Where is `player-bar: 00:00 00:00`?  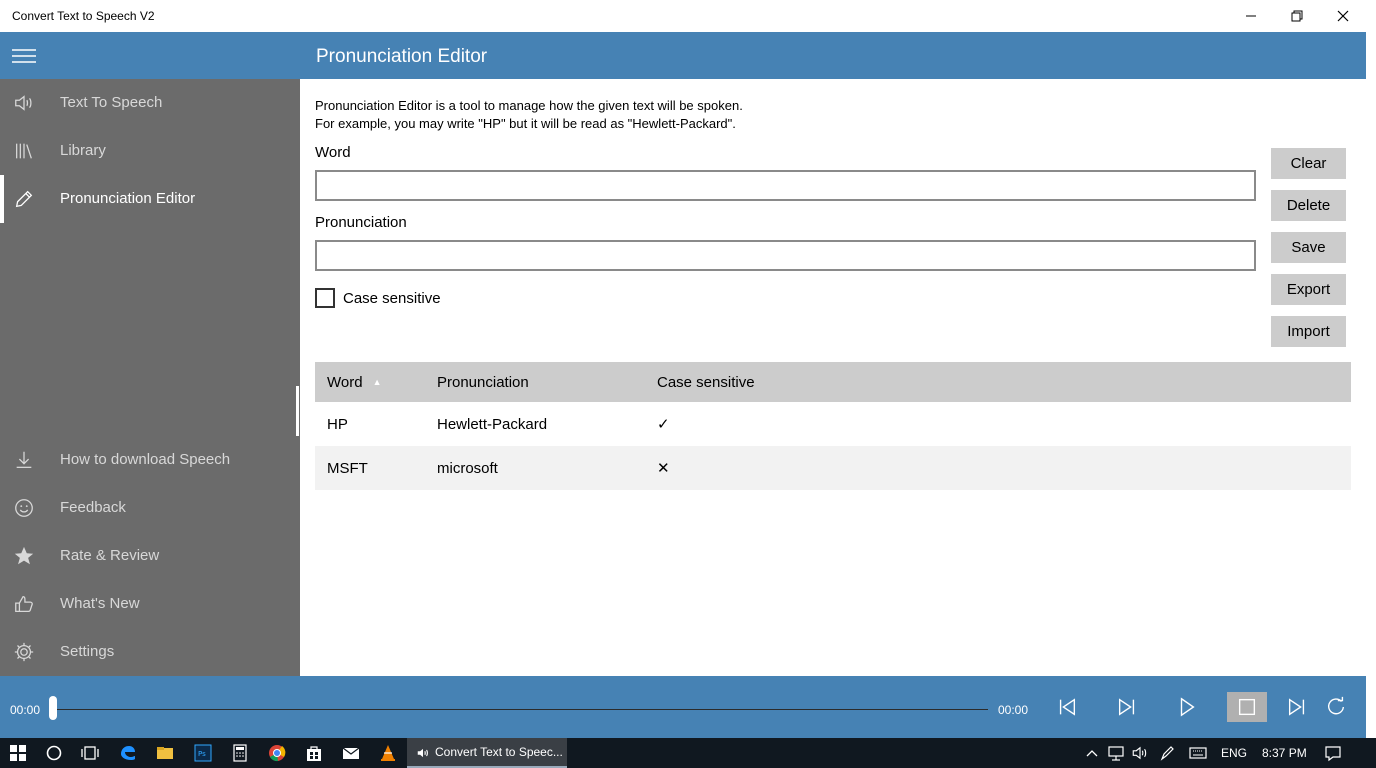 player-bar: 00:00 00:00 is located at coordinates (683, 707).